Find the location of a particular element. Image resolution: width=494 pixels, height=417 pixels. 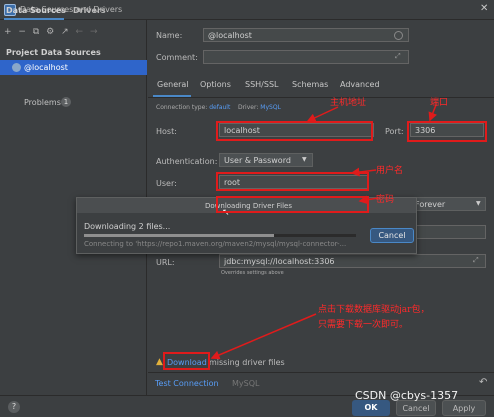

annotation-download-line2: 只需要下载一次即可。 is located at coordinates (363, 325).